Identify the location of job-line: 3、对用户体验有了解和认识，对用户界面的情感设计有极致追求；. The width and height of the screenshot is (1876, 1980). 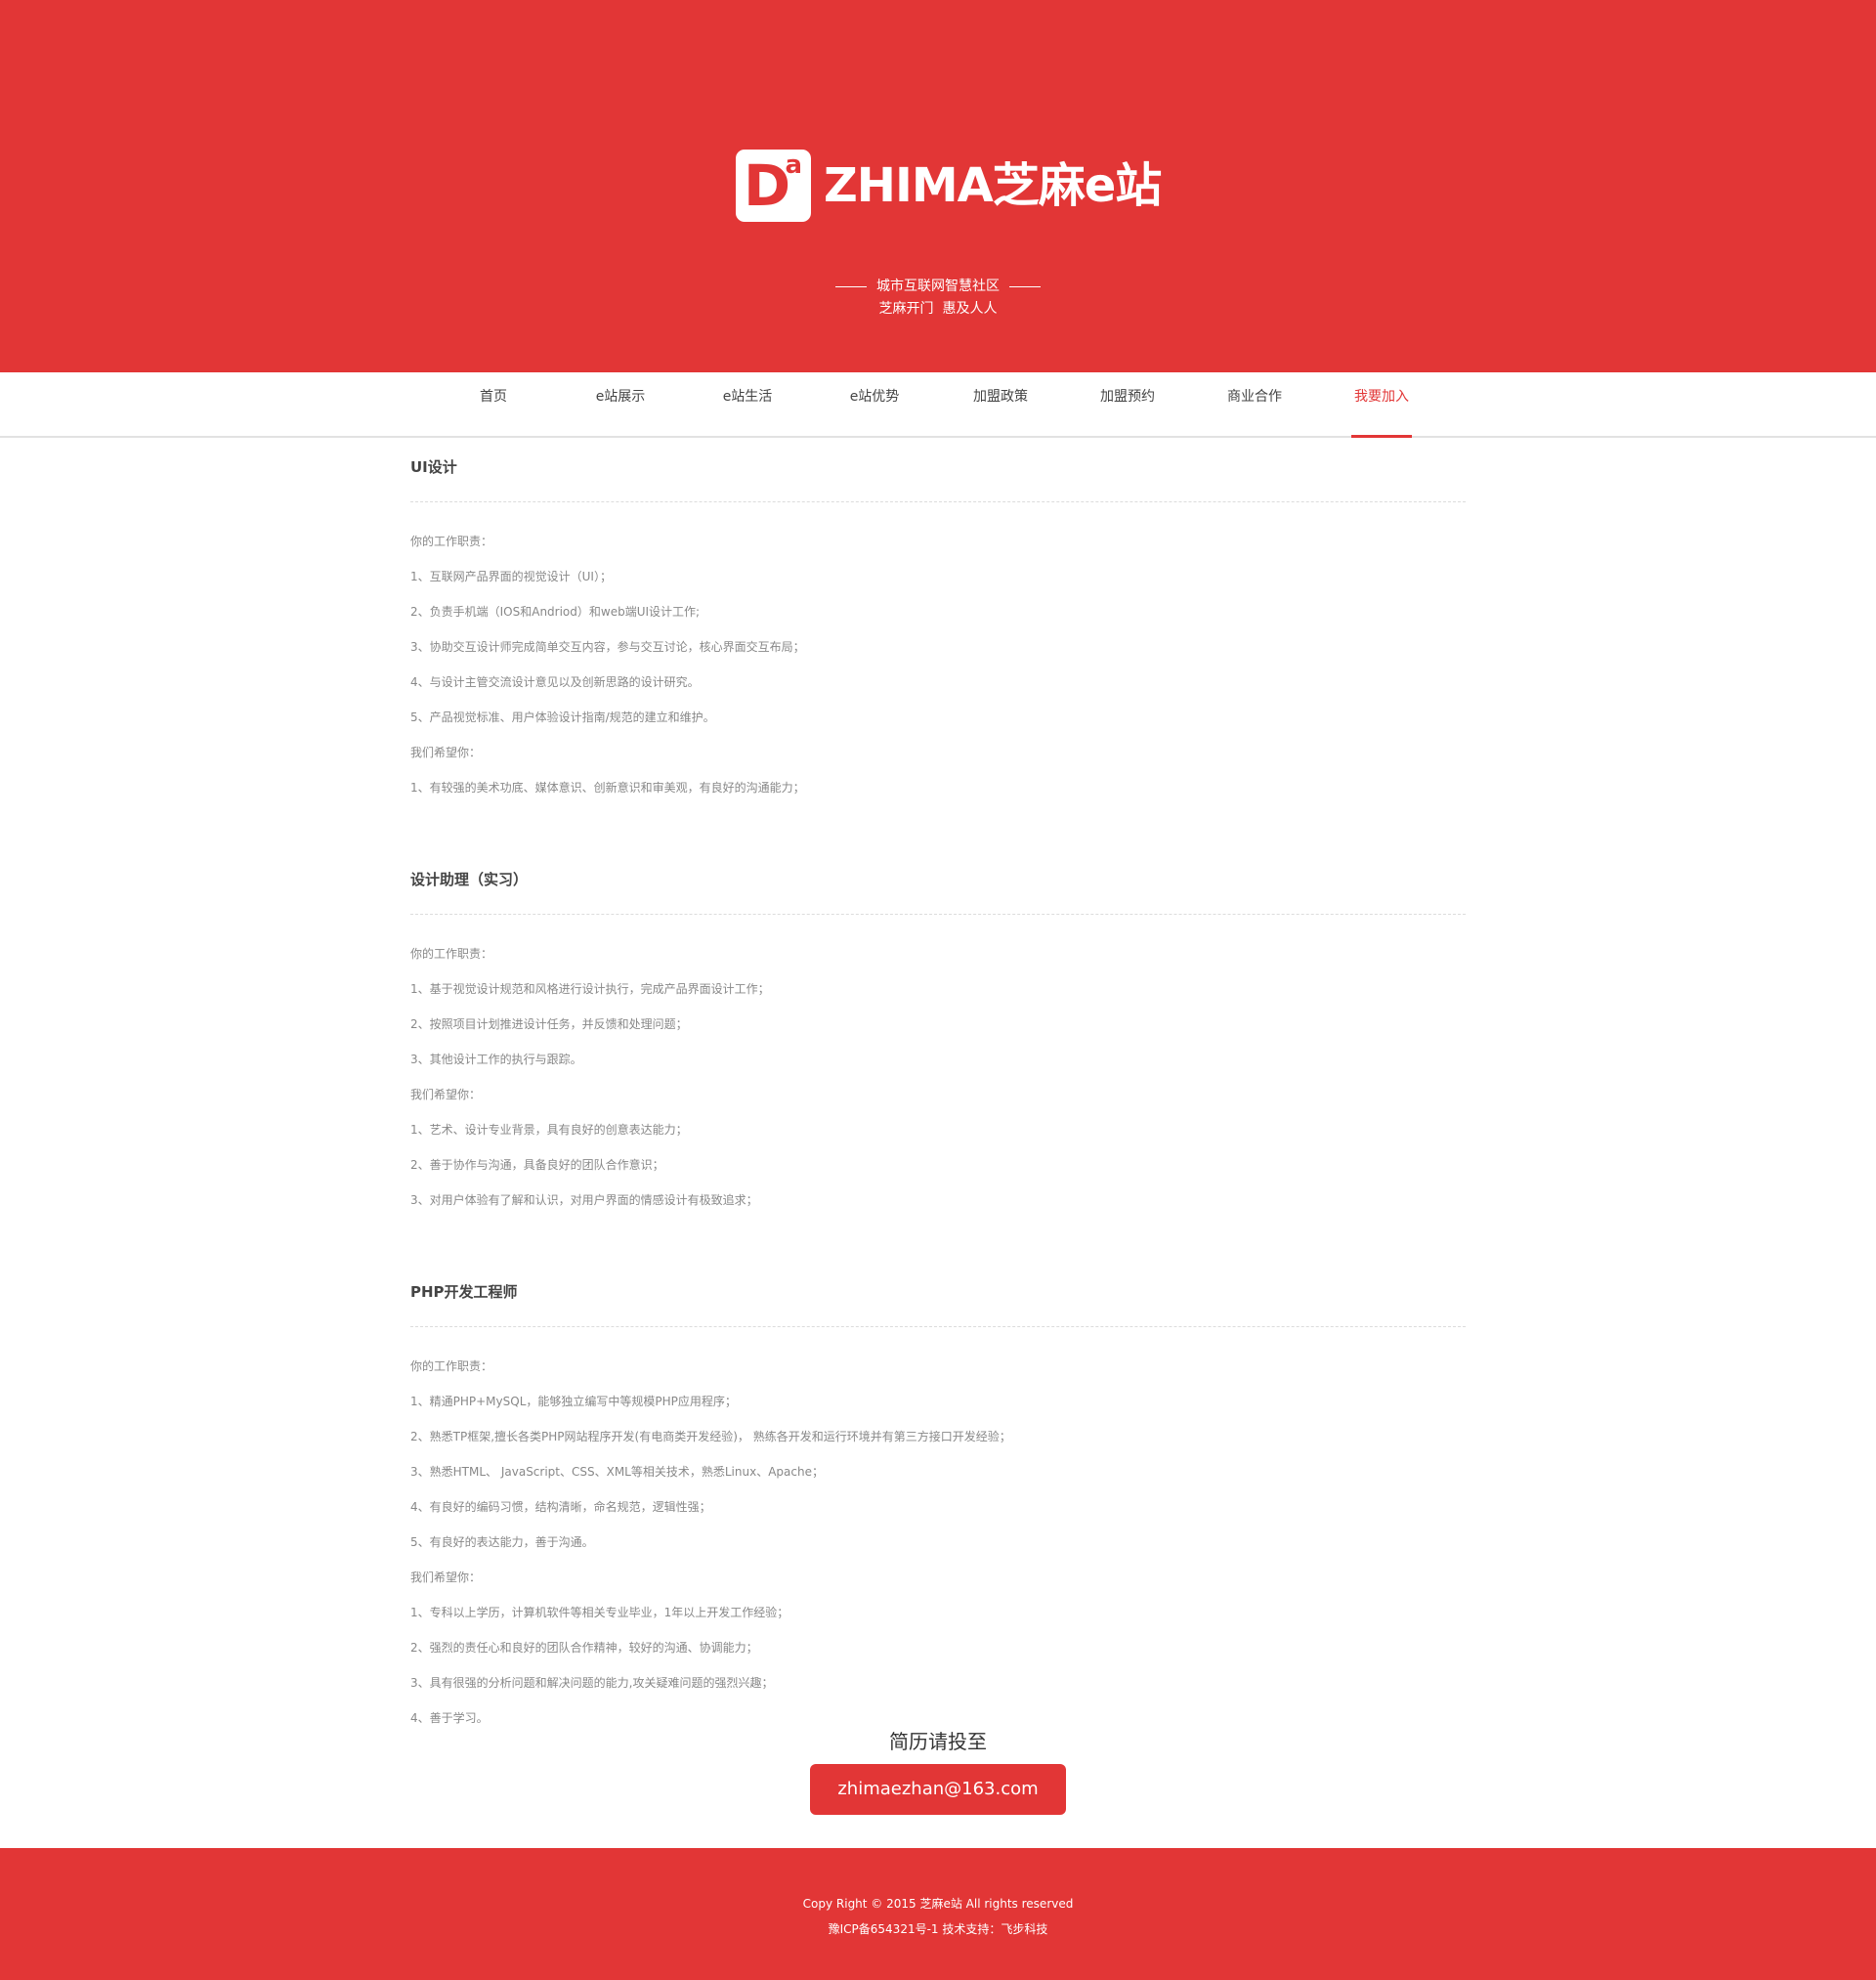
(584, 1200).